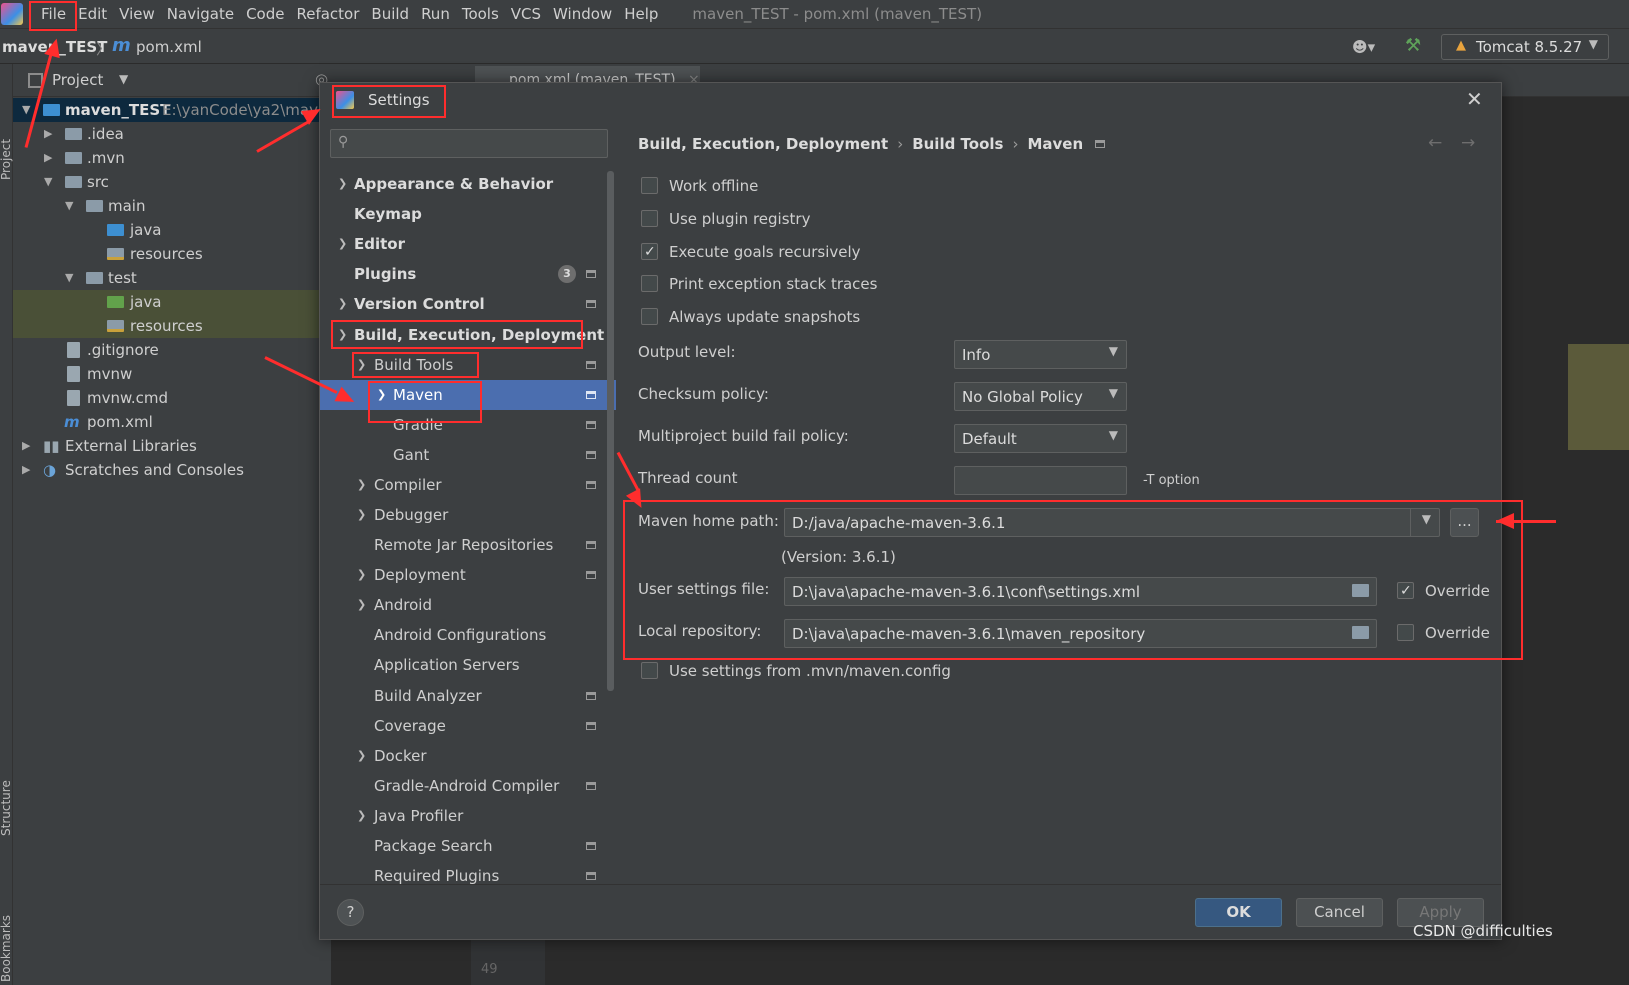 The height and width of the screenshot is (985, 1629). Describe the element at coordinates (468, 274) in the screenshot. I see `settings-item-plugins: Plugins 3` at that location.